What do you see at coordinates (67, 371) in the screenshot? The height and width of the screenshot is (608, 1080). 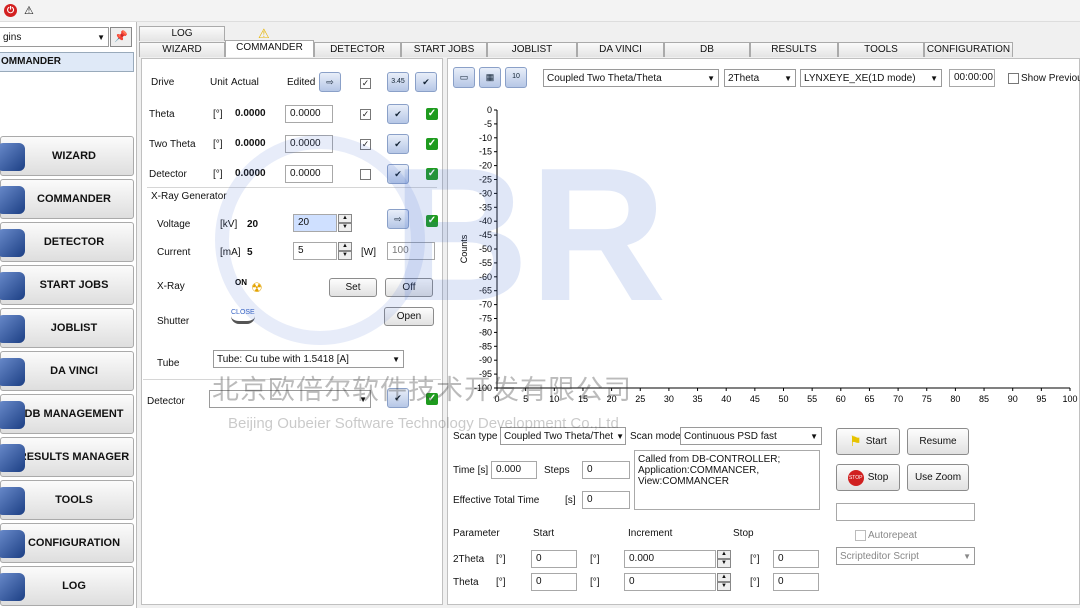 I see `nav-da-vinci-button: DA VINCI` at bounding box center [67, 371].